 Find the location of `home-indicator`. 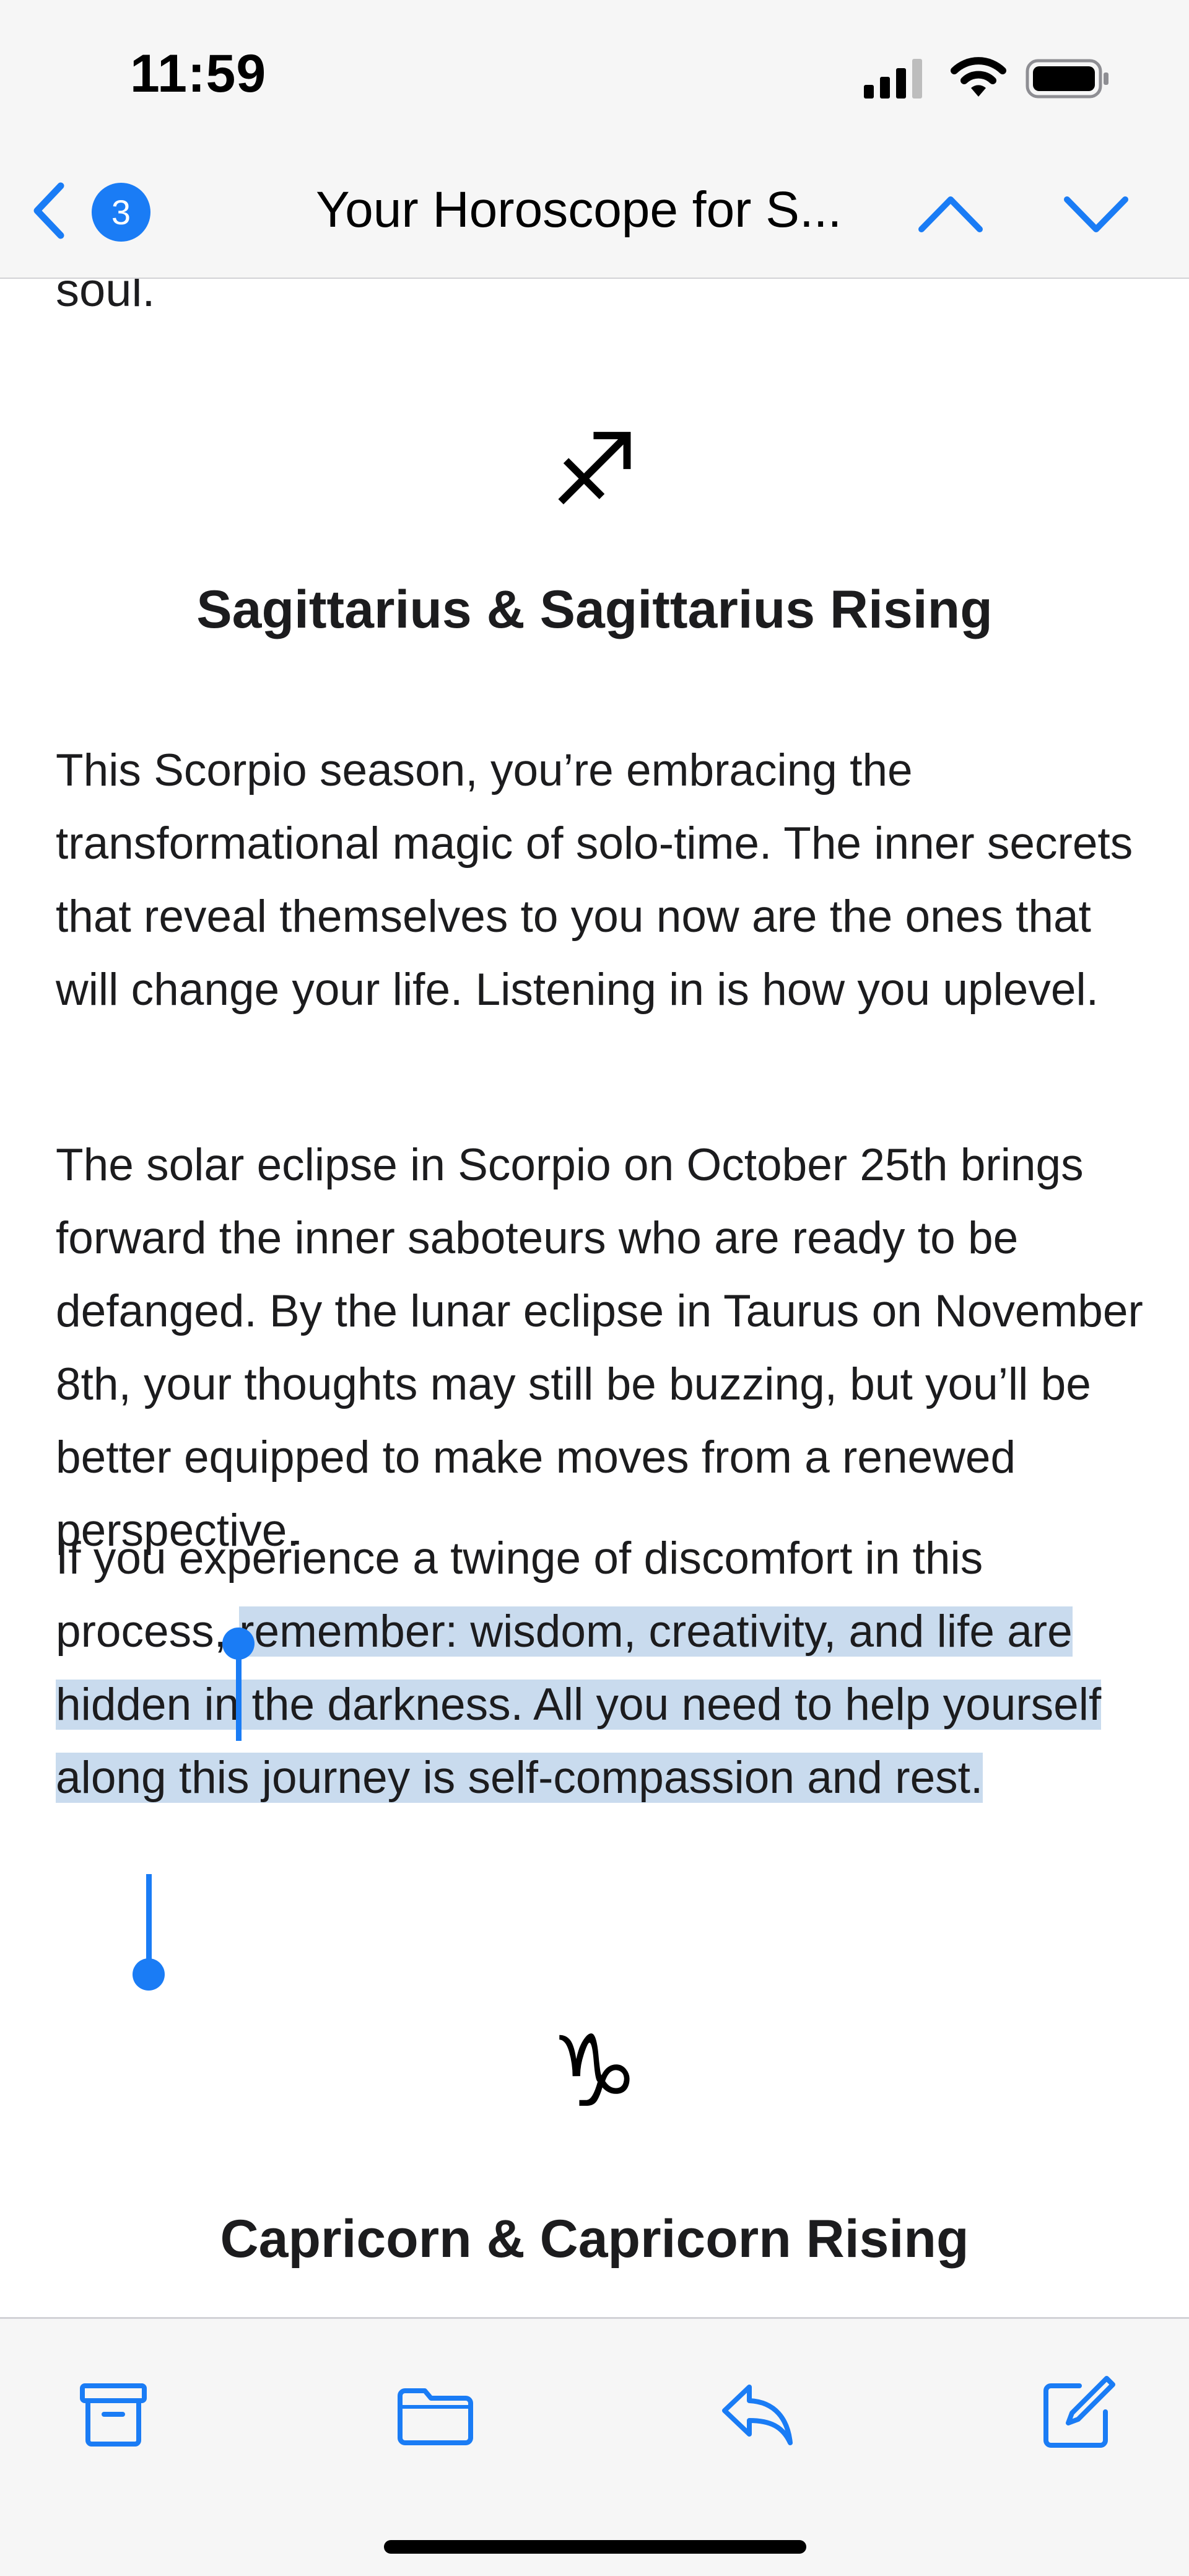

home-indicator is located at coordinates (595, 2547).